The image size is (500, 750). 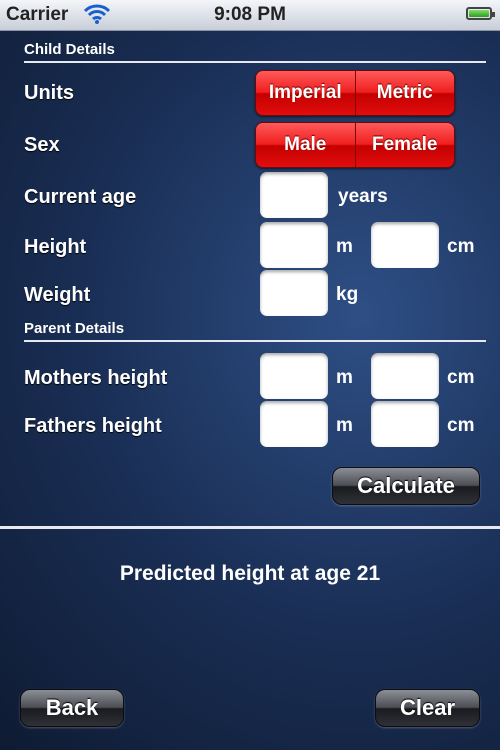 What do you see at coordinates (405, 376) in the screenshot?
I see `mothers-height-cm-field` at bounding box center [405, 376].